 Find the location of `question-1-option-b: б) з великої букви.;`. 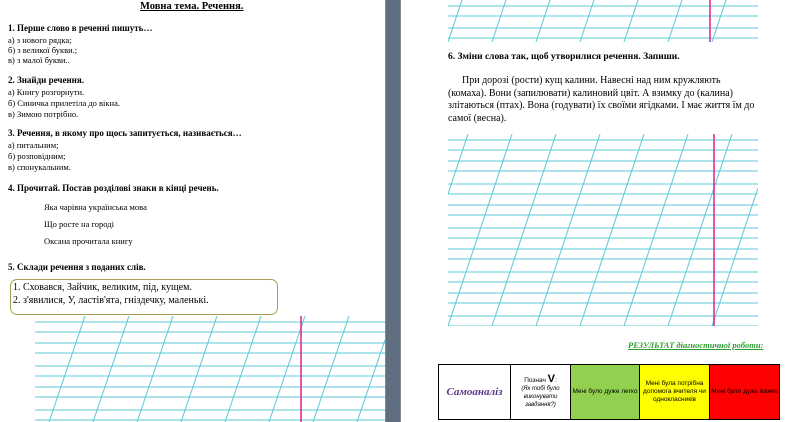

question-1-option-b: б) з великої букви.; is located at coordinates (43, 50).